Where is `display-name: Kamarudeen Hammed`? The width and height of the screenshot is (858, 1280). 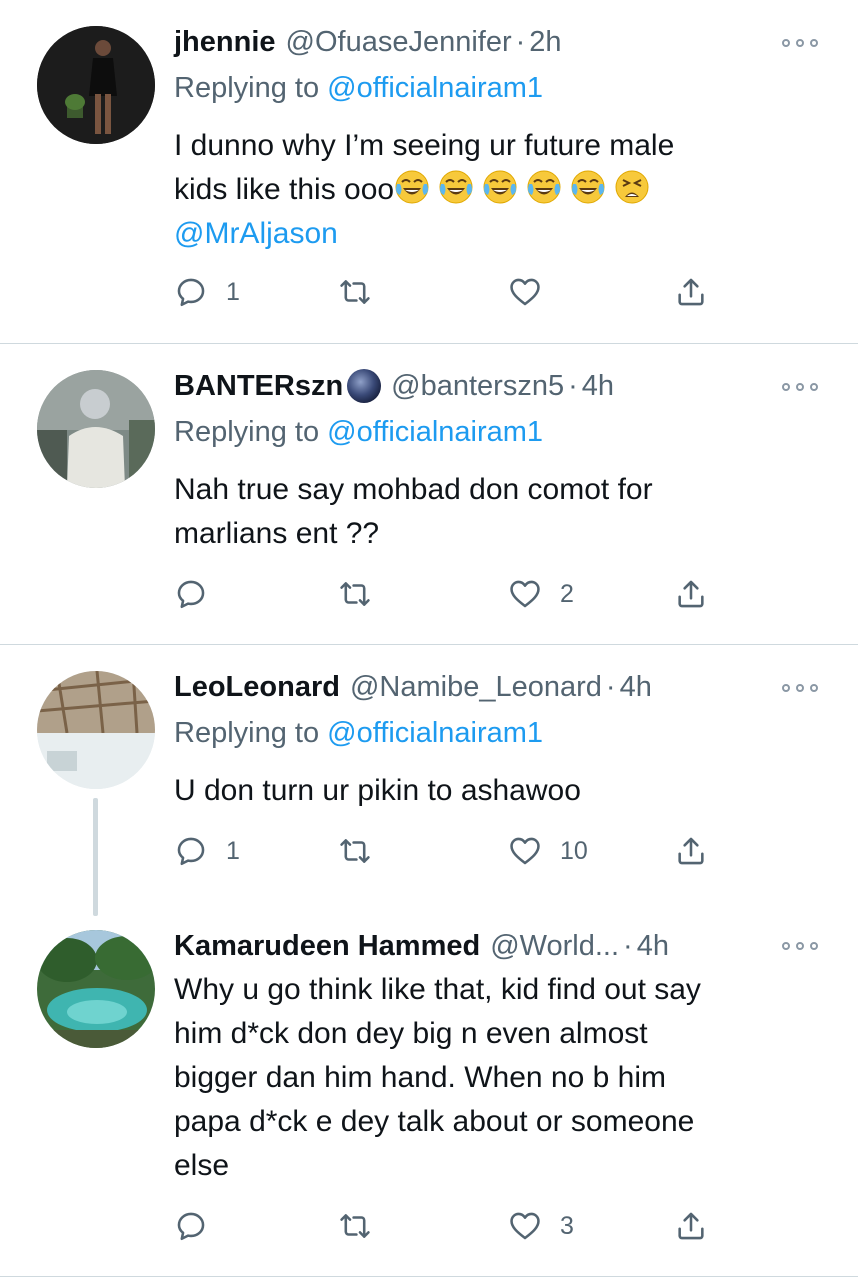 display-name: Kamarudeen Hammed is located at coordinates (327, 946).